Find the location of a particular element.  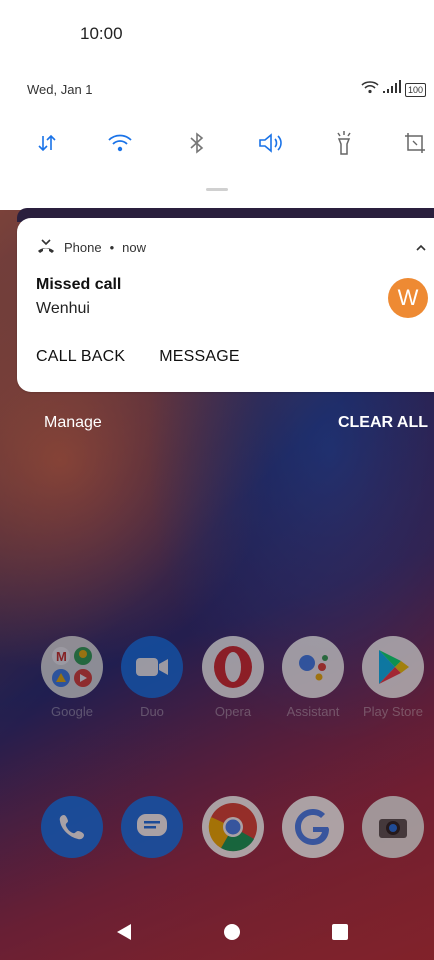

wifi-icon is located at coordinates (120, 143).